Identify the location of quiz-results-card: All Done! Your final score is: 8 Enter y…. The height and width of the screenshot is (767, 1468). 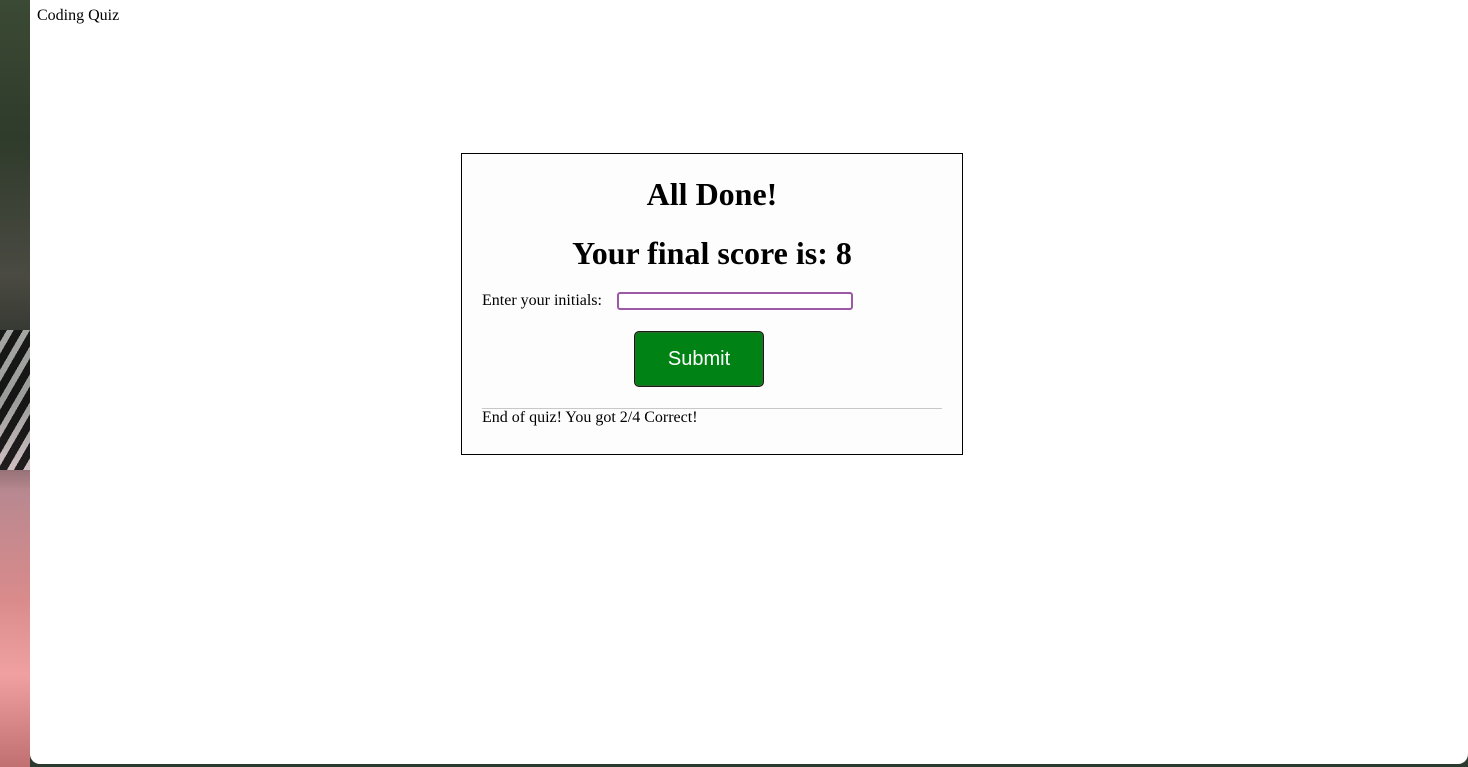
(712, 304).